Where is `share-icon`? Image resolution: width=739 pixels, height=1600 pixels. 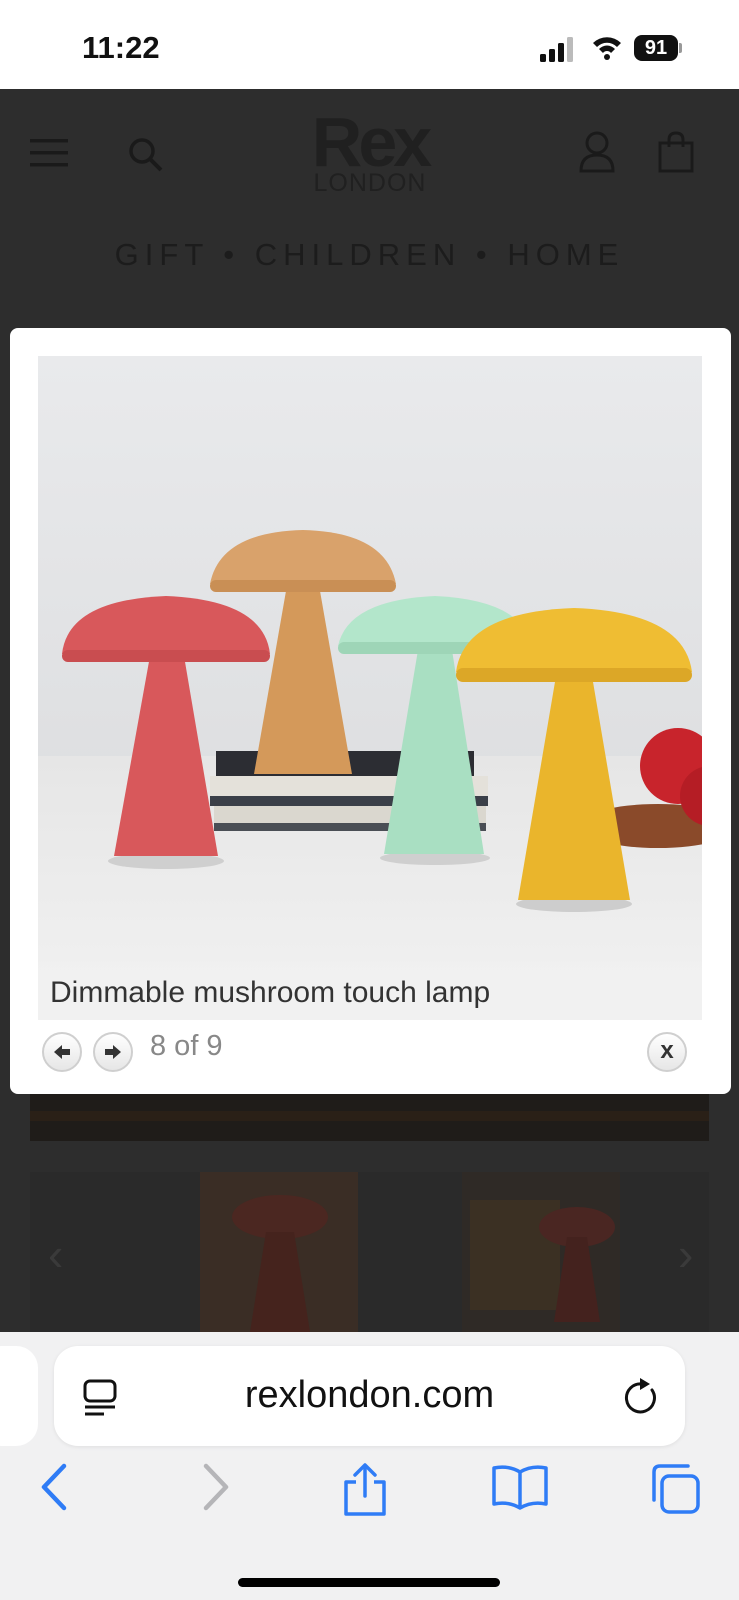 share-icon is located at coordinates (365, 1490).